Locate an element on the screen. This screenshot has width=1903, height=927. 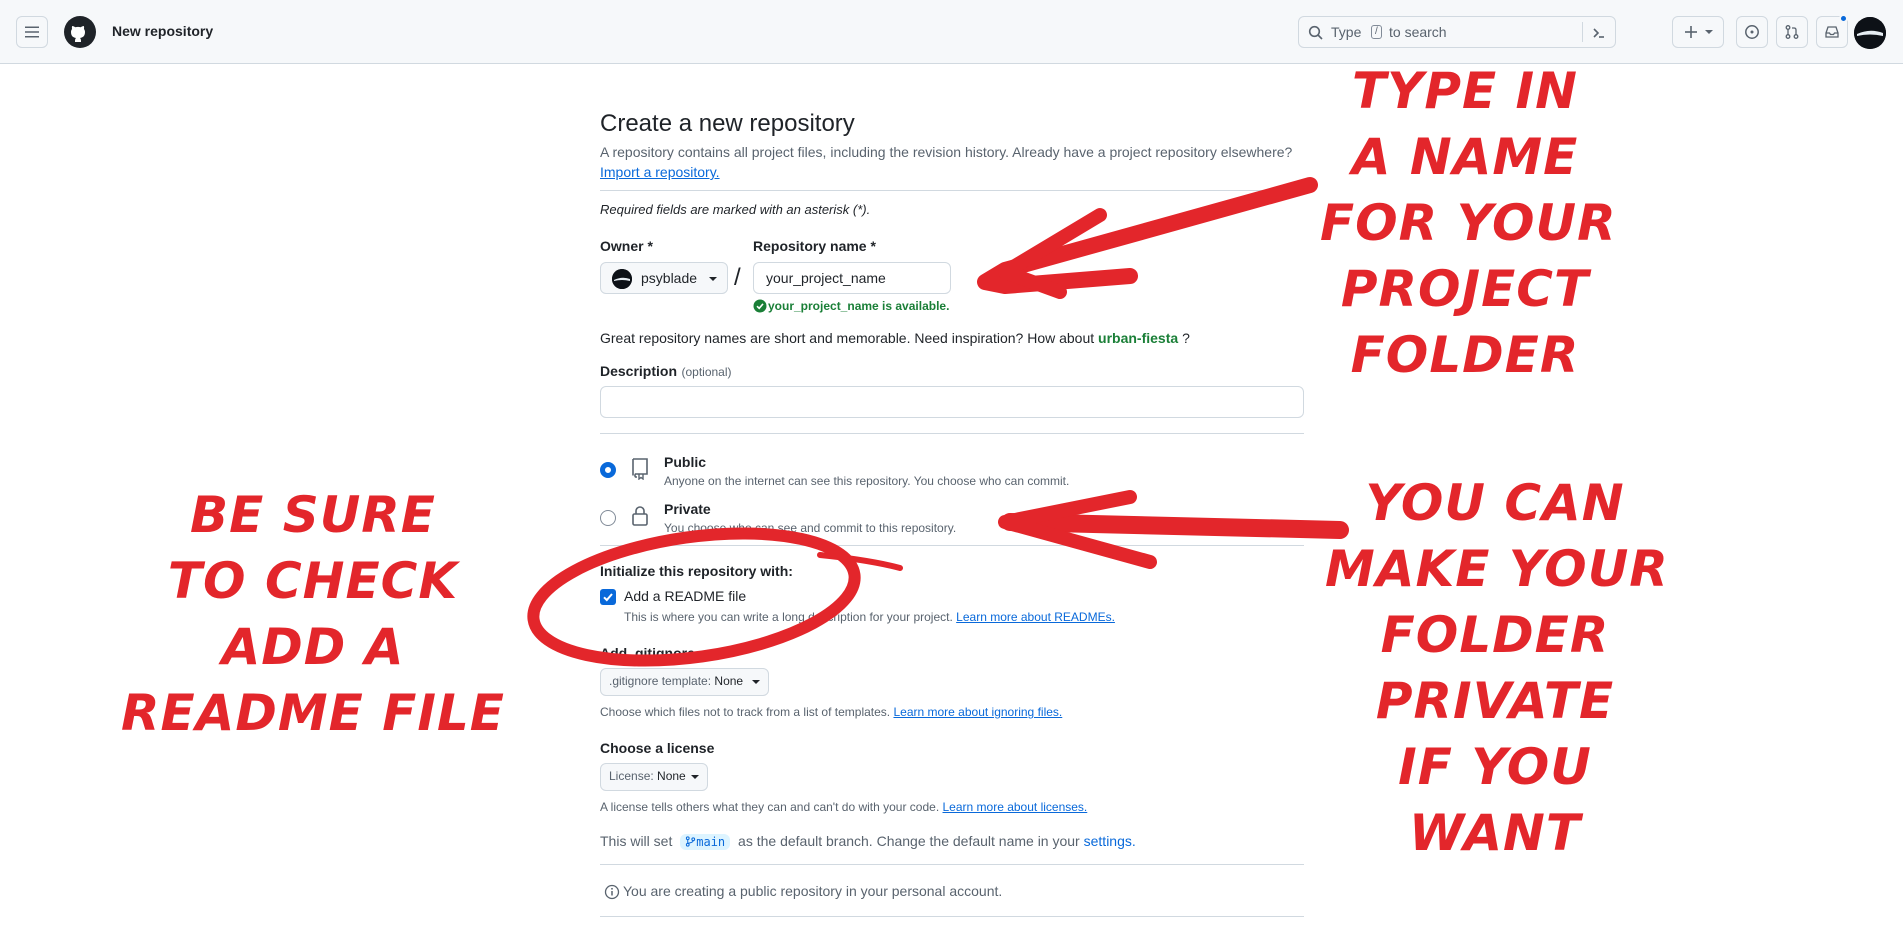
hamburger-icon is located at coordinates (32, 32).